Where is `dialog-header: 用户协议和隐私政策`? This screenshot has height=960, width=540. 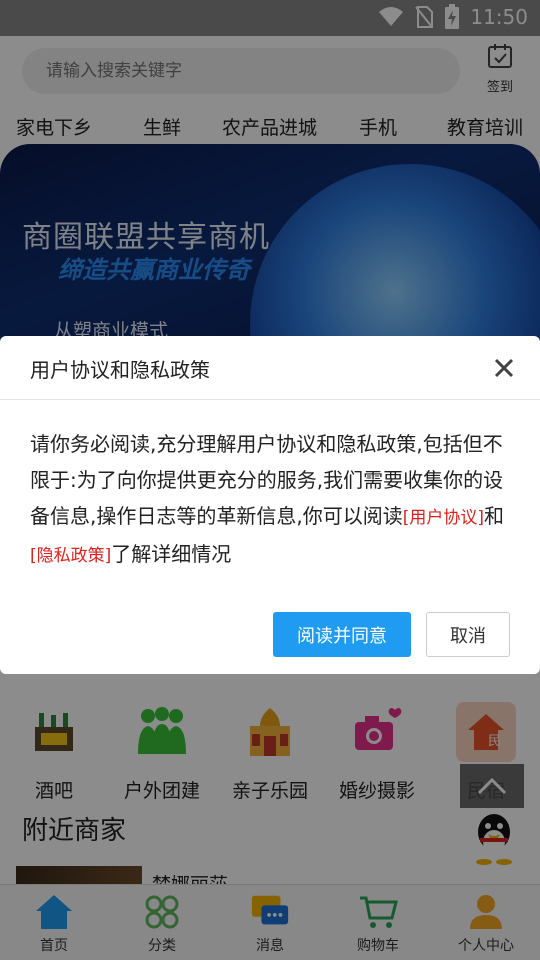
dialog-header: 用户协议和隐私政策 is located at coordinates (270, 368).